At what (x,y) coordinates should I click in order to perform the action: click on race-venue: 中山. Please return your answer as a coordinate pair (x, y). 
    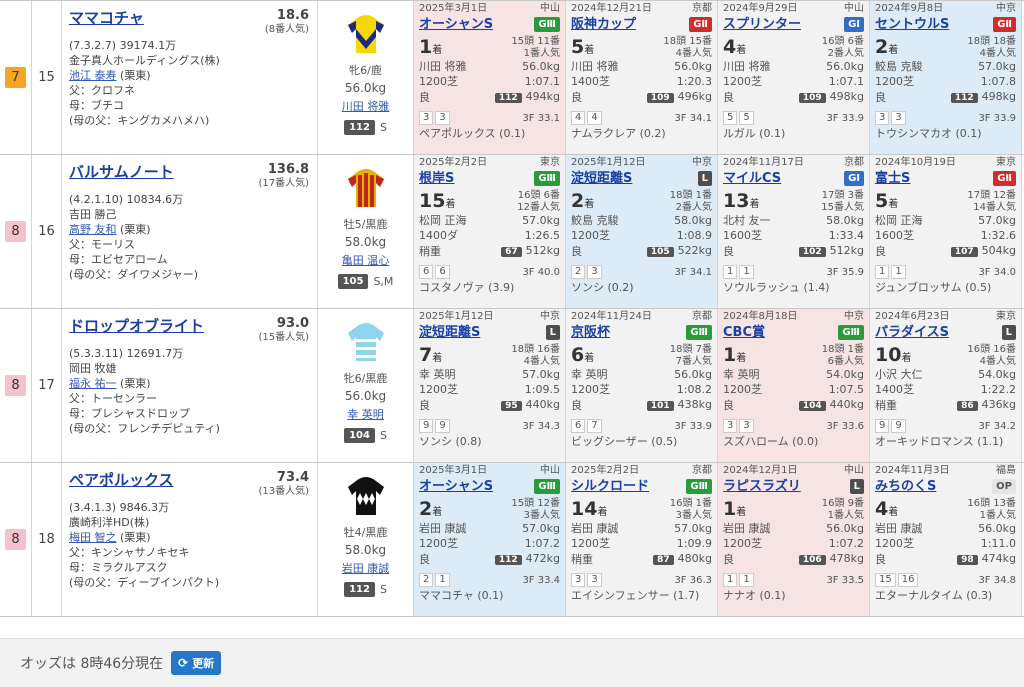
    Looking at the image, I should click on (854, 470).